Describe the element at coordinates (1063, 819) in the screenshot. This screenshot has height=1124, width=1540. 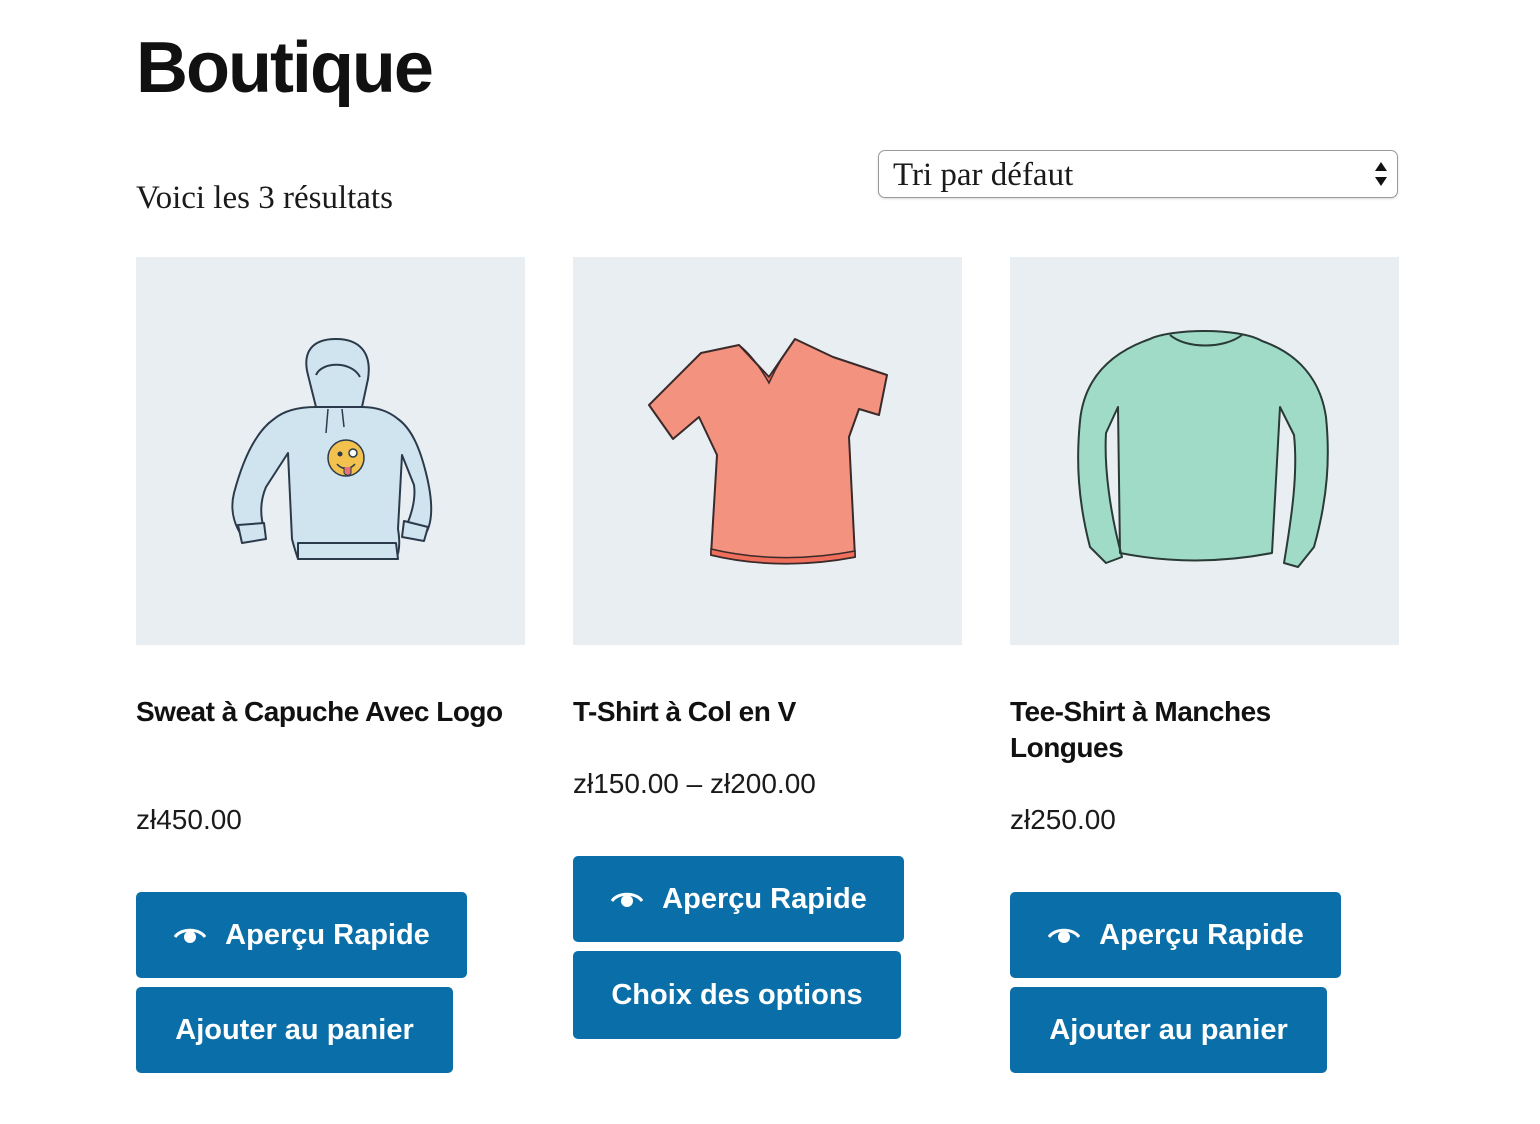
I see `product-price: zł250.00` at that location.